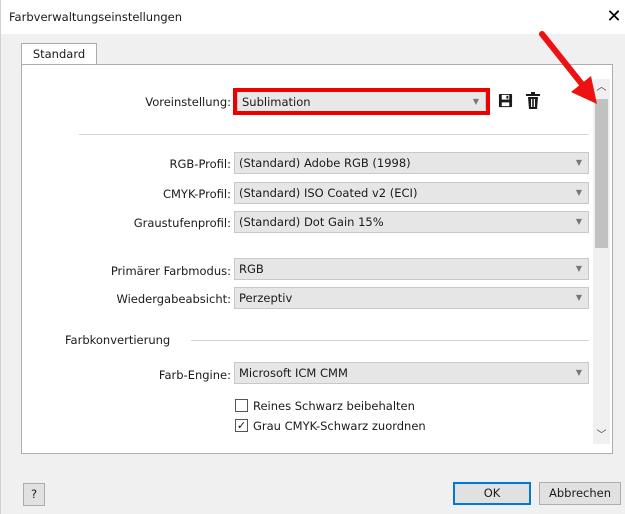 The width and height of the screenshot is (625, 514). What do you see at coordinates (411, 222) in the screenshot?
I see `grayscale-profile-select: (Standard) Dot Gain 15% ▼` at bounding box center [411, 222].